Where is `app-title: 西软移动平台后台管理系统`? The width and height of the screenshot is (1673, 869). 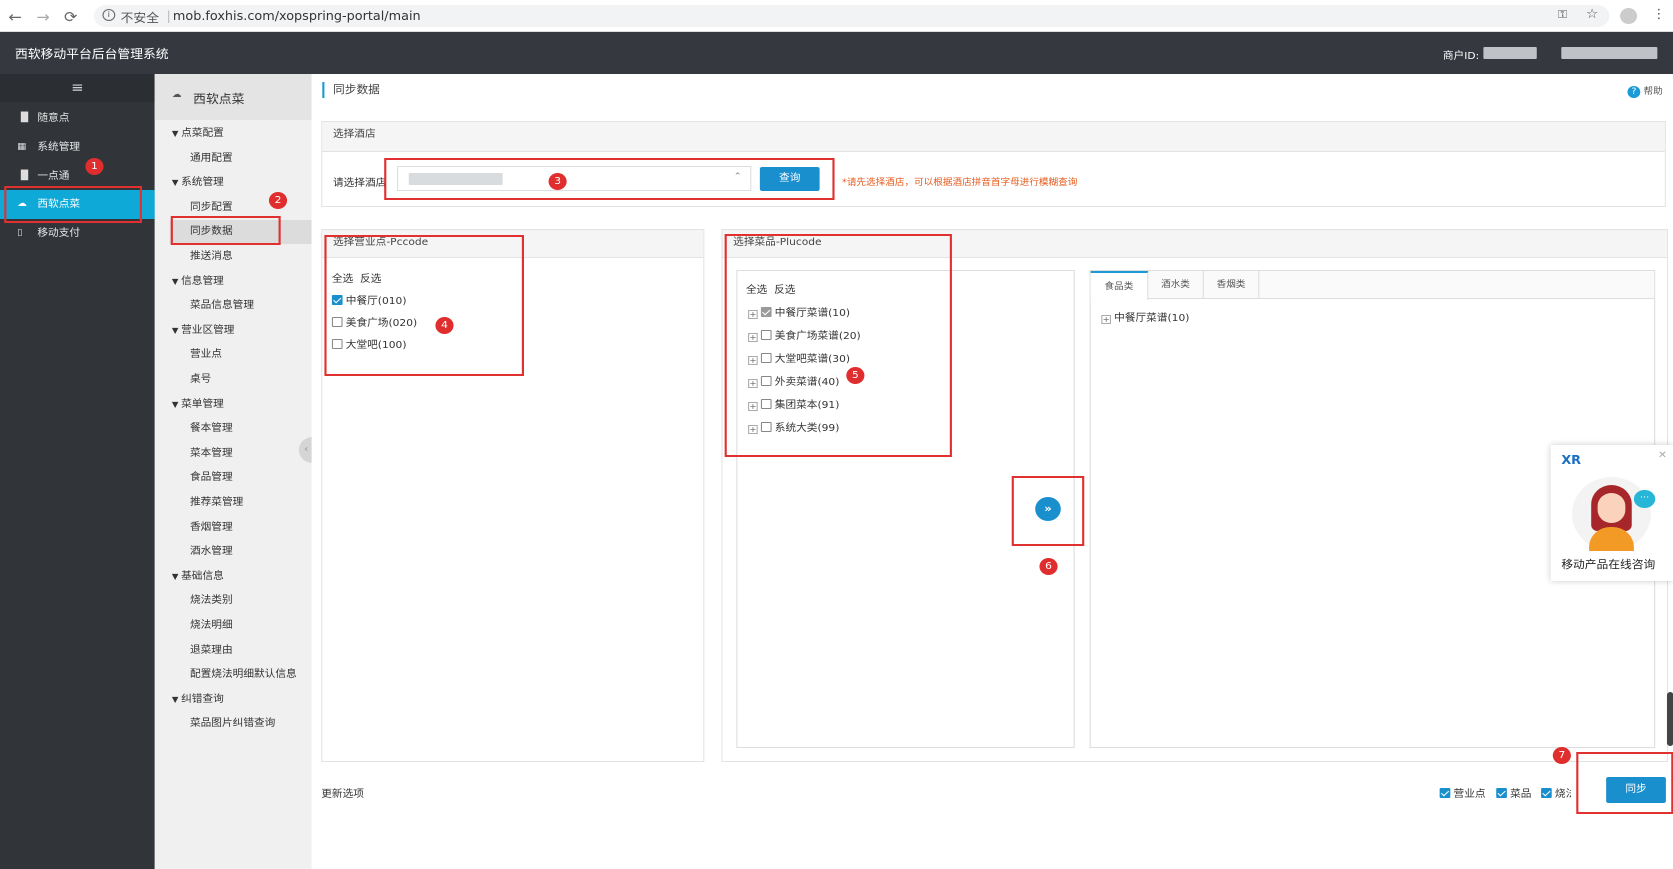
app-title: 西软移动平台后台管理系统 is located at coordinates (91, 54).